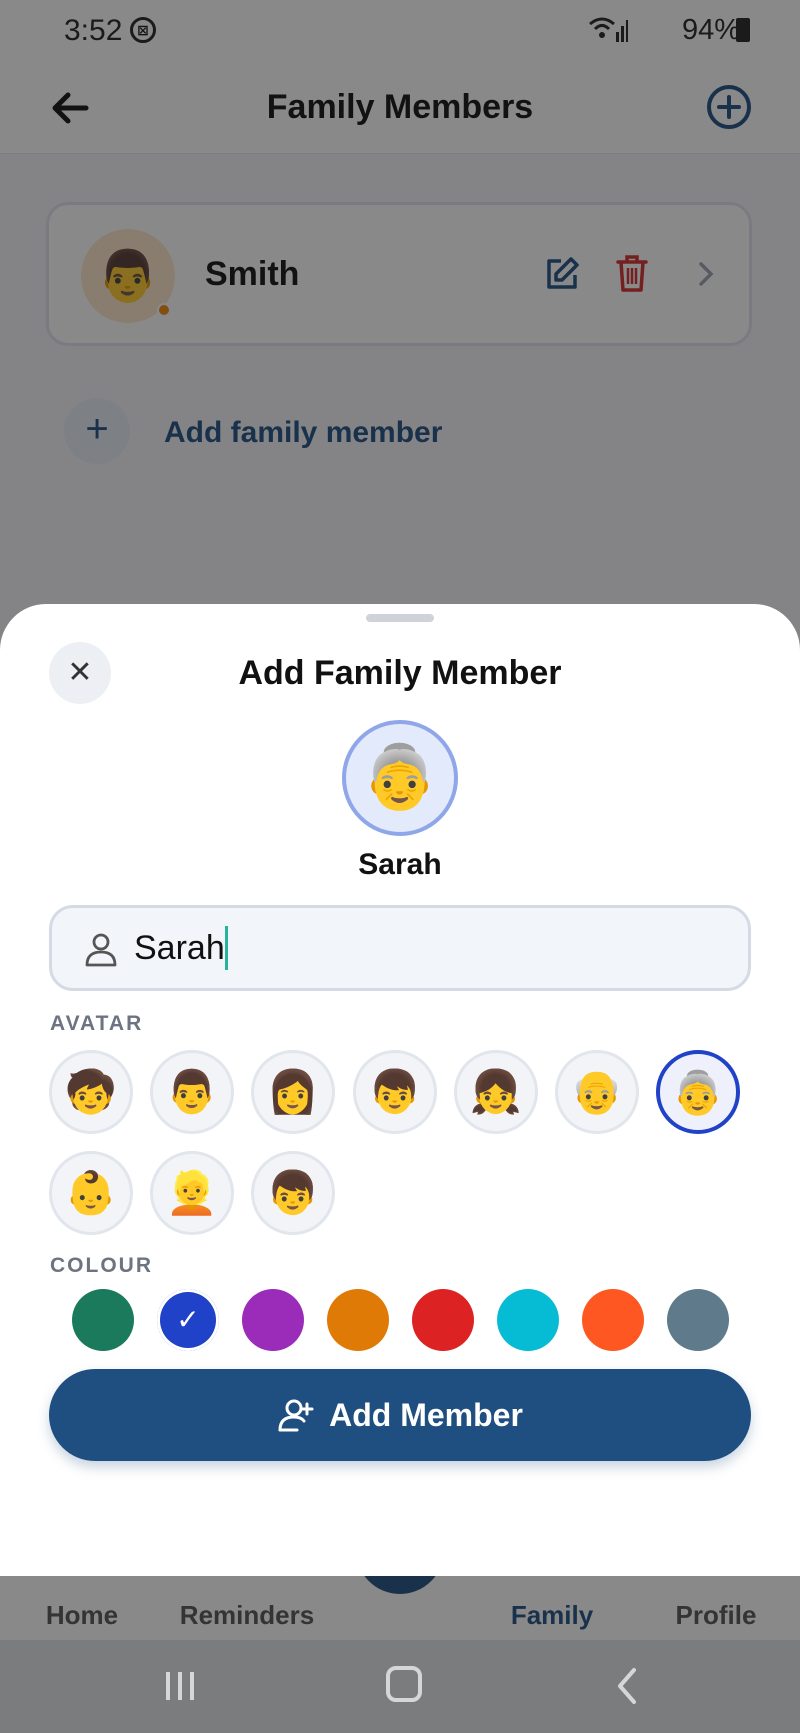  I want to click on person-icon, so click(101, 950).